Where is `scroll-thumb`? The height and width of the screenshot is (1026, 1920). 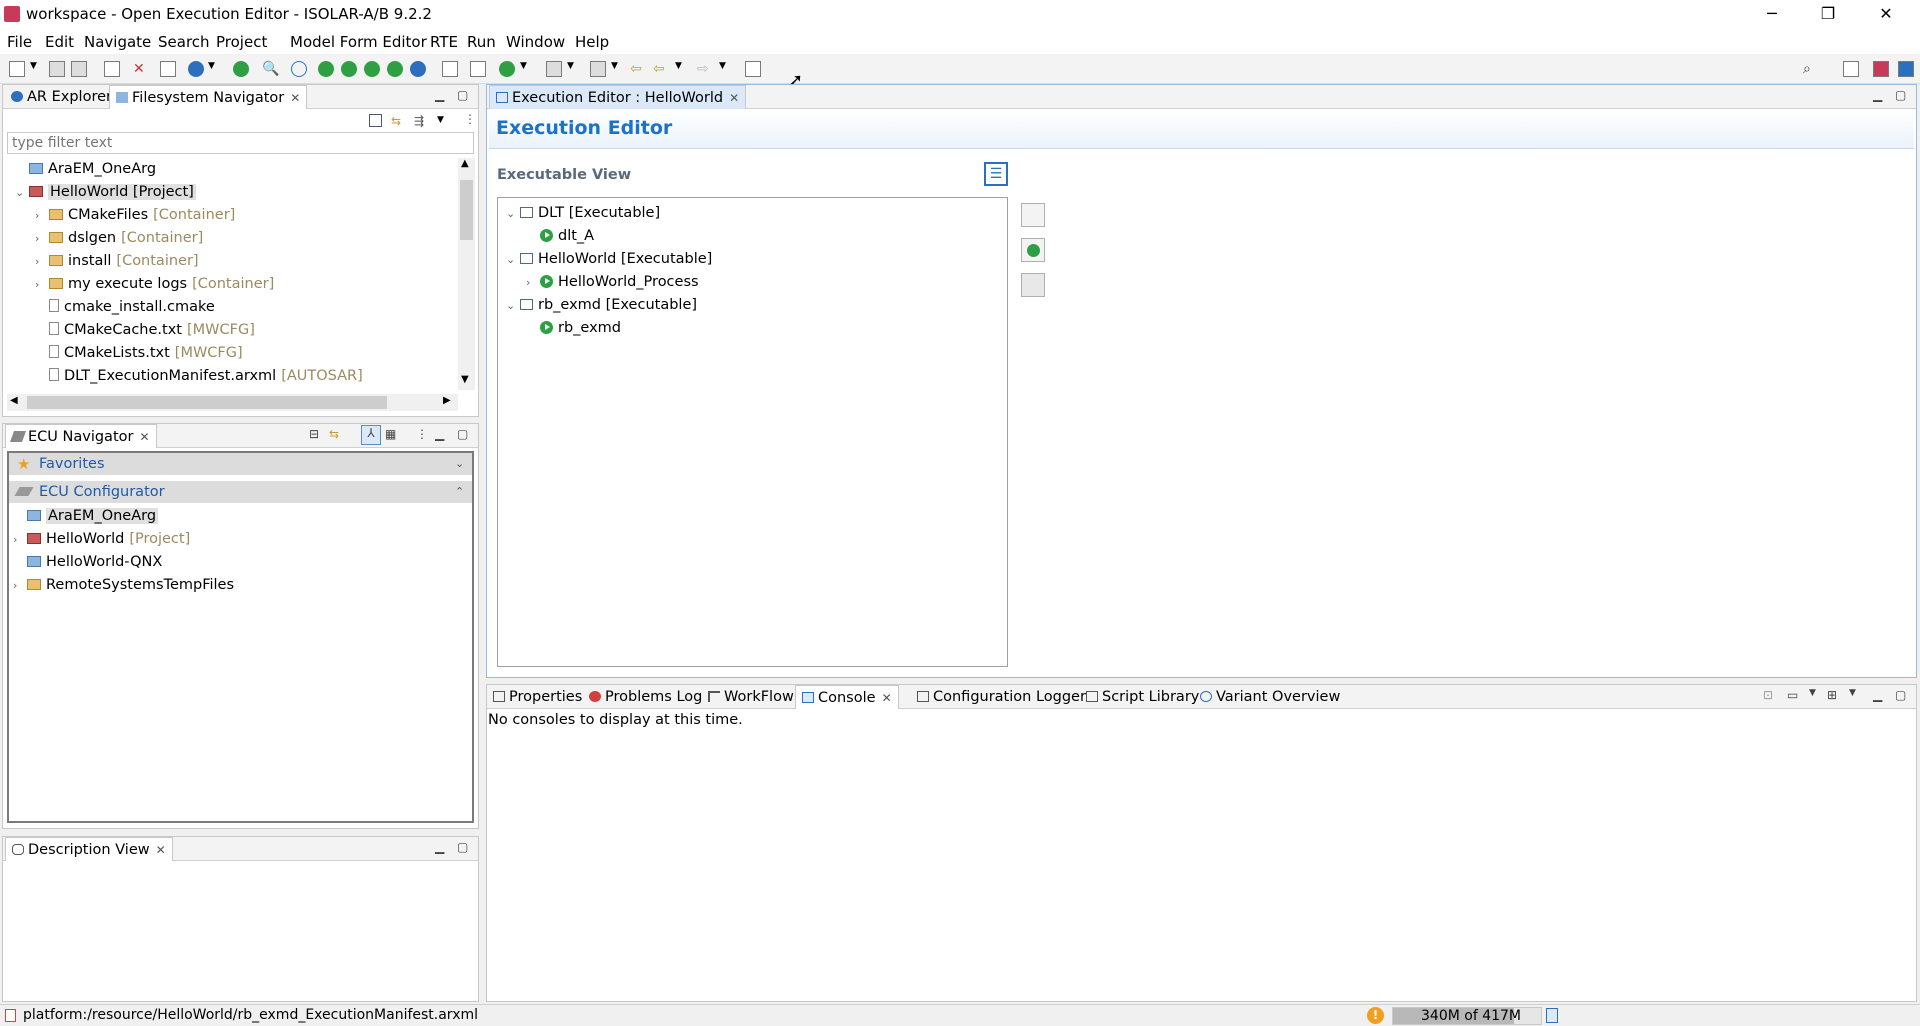
scroll-thumb is located at coordinates (207, 402).